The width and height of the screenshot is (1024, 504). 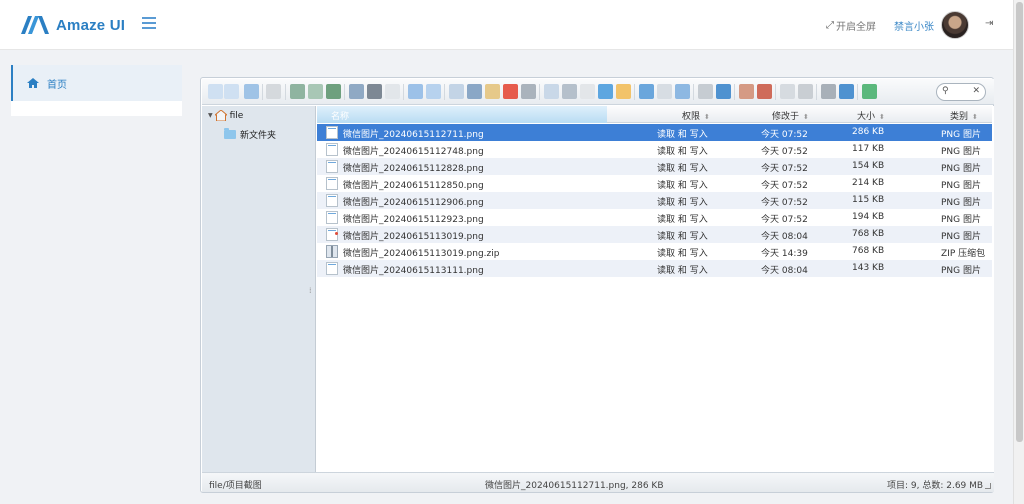 I want to click on select-all-icon, so click(x=787, y=91).